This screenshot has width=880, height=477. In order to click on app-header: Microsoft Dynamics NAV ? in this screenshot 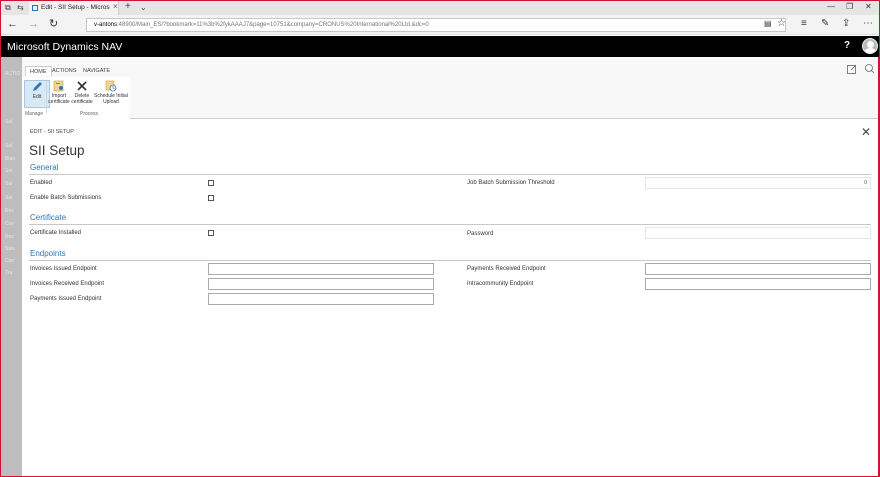, I will do `click(440, 46)`.